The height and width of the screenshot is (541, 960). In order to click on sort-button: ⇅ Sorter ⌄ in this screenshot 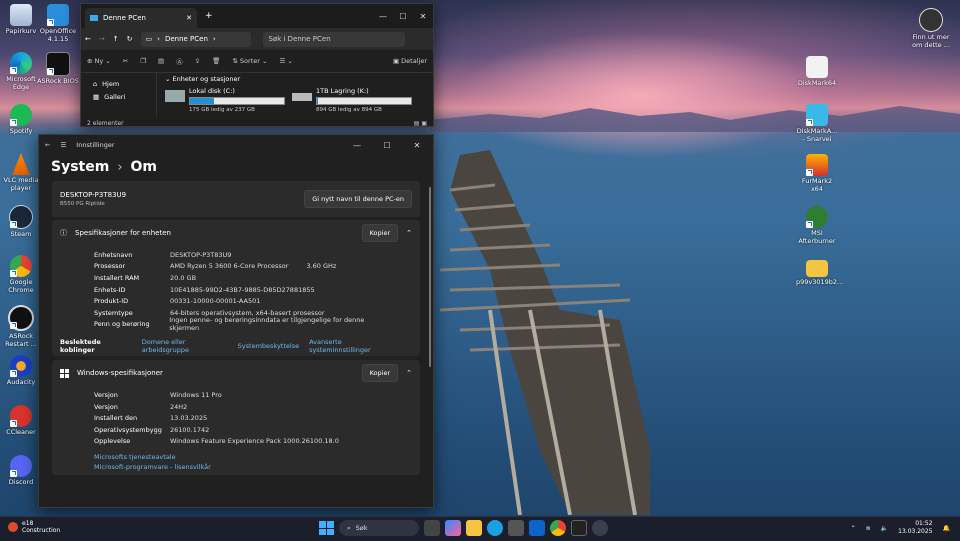, I will do `click(249, 61)`.